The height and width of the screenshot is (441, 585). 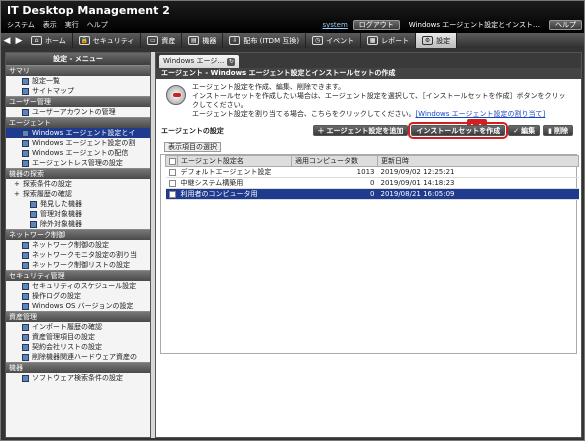 I want to click on sidebar-item-label: 資産管理項目の設定, so click(x=63, y=337).